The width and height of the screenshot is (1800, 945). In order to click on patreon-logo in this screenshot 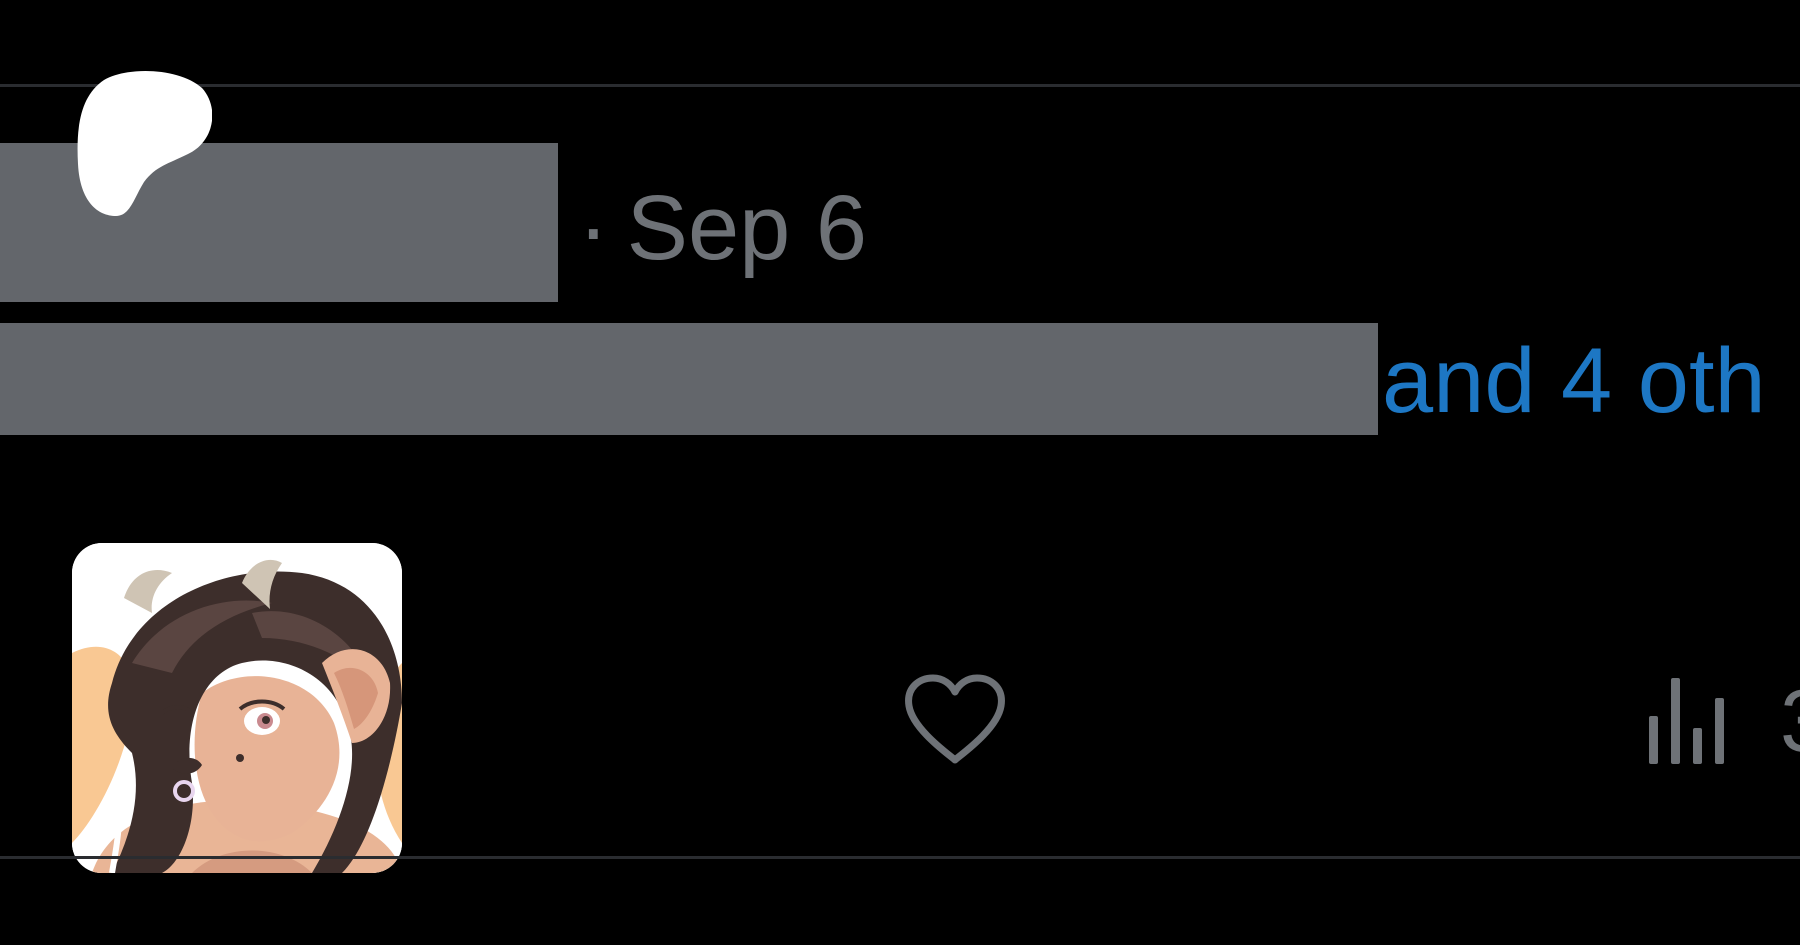, I will do `click(144, 144)`.